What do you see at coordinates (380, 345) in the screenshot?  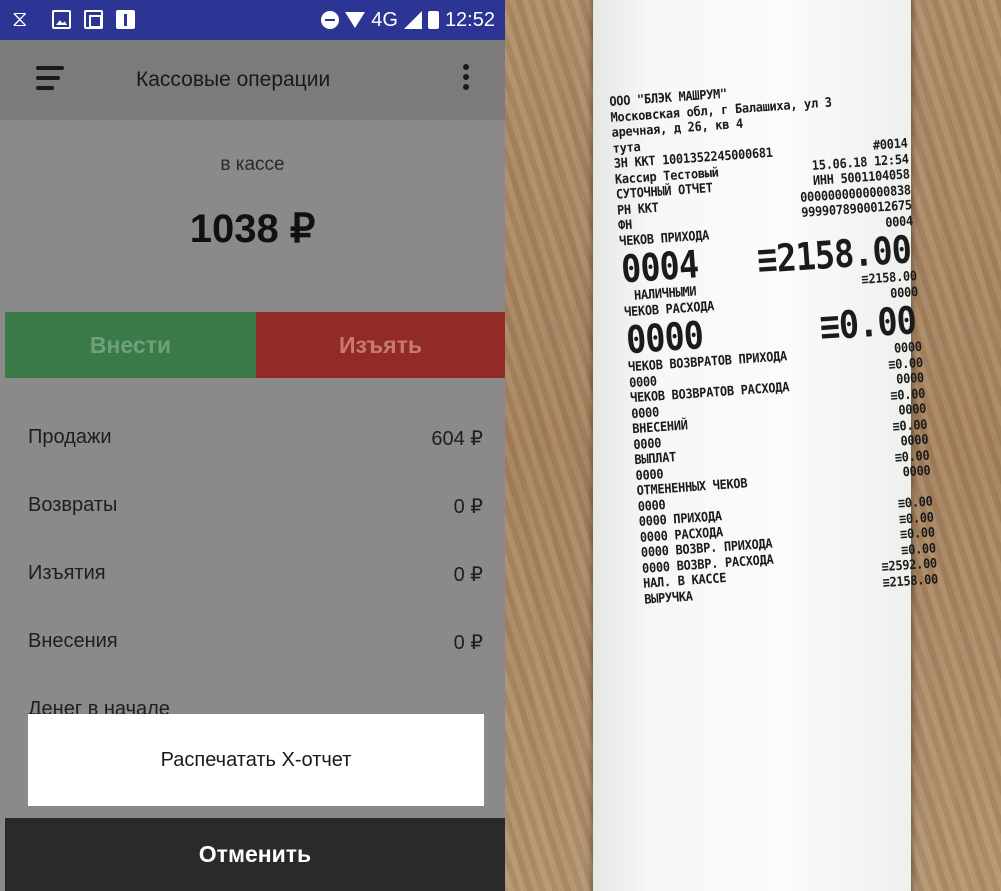 I see `withdraw-button: Изъять` at bounding box center [380, 345].